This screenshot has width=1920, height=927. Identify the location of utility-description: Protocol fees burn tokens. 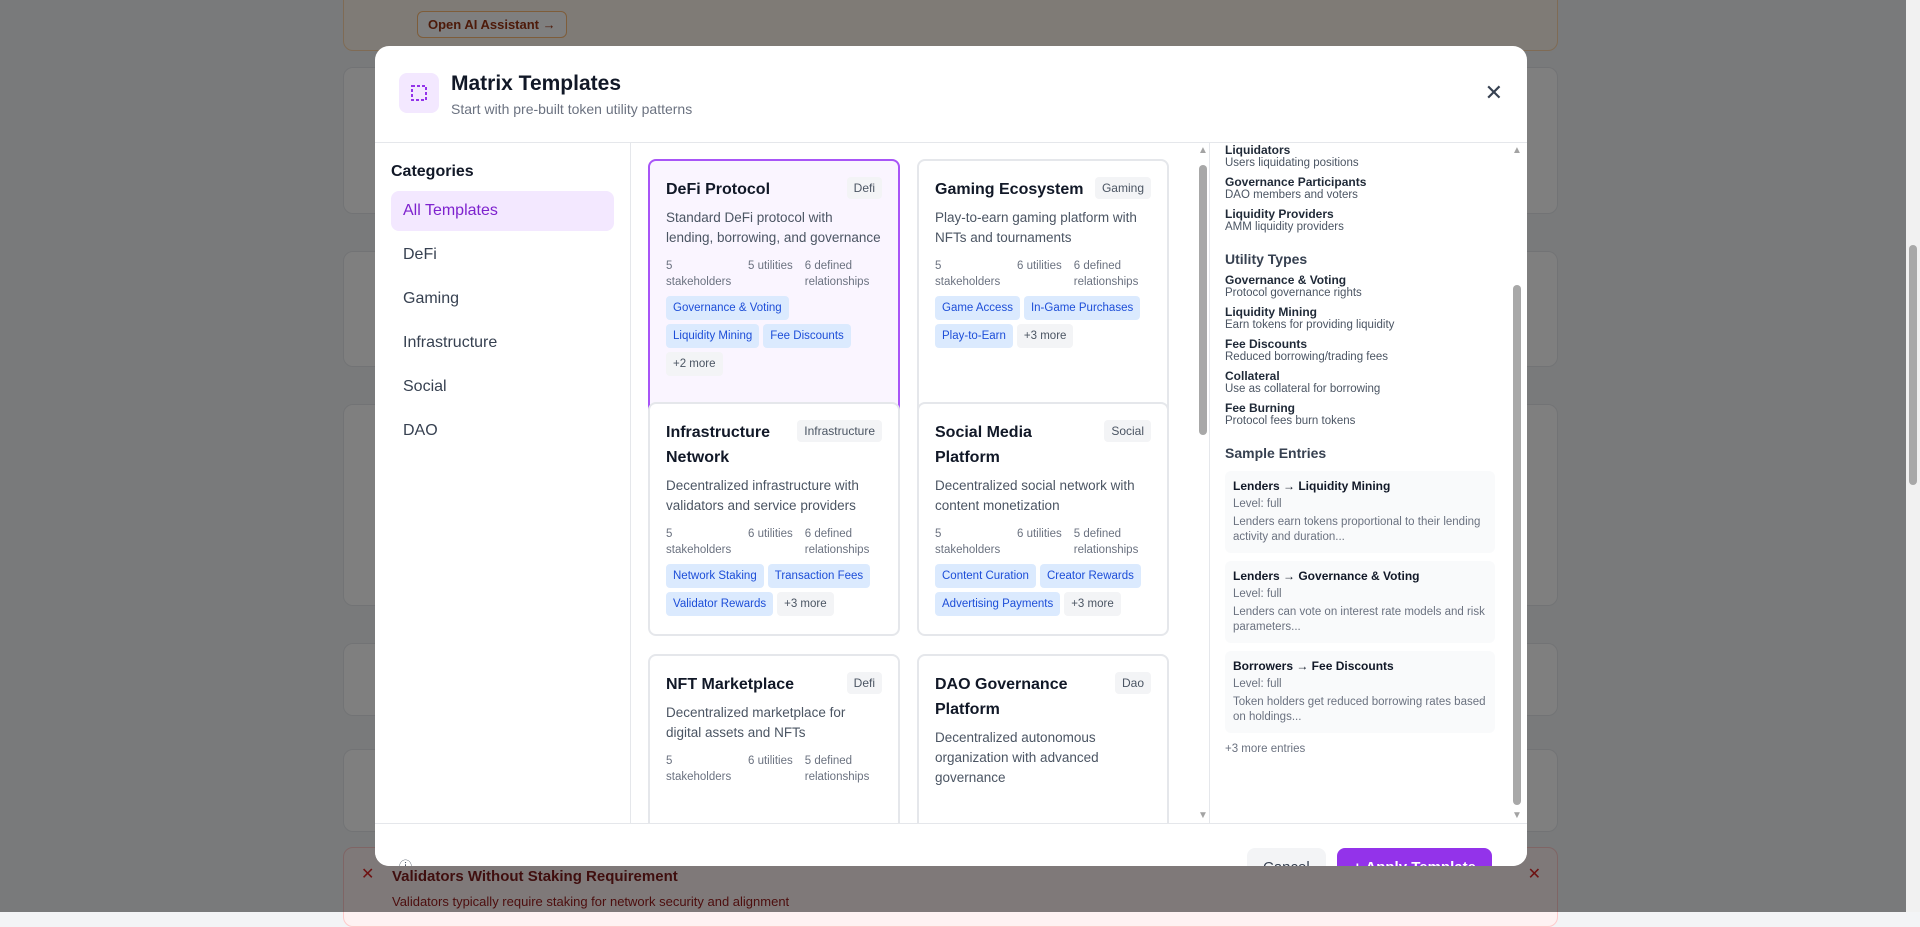
(1290, 421).